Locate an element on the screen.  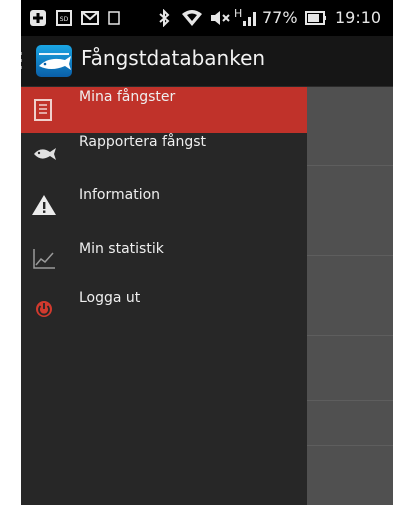
bluetooth-icon is located at coordinates (164, 18).